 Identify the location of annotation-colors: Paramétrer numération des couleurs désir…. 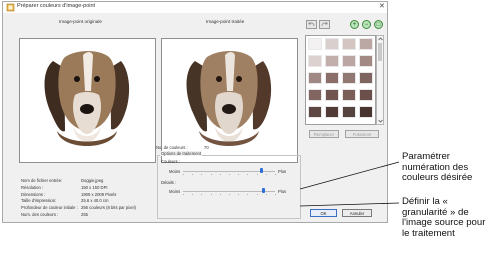
(437, 167).